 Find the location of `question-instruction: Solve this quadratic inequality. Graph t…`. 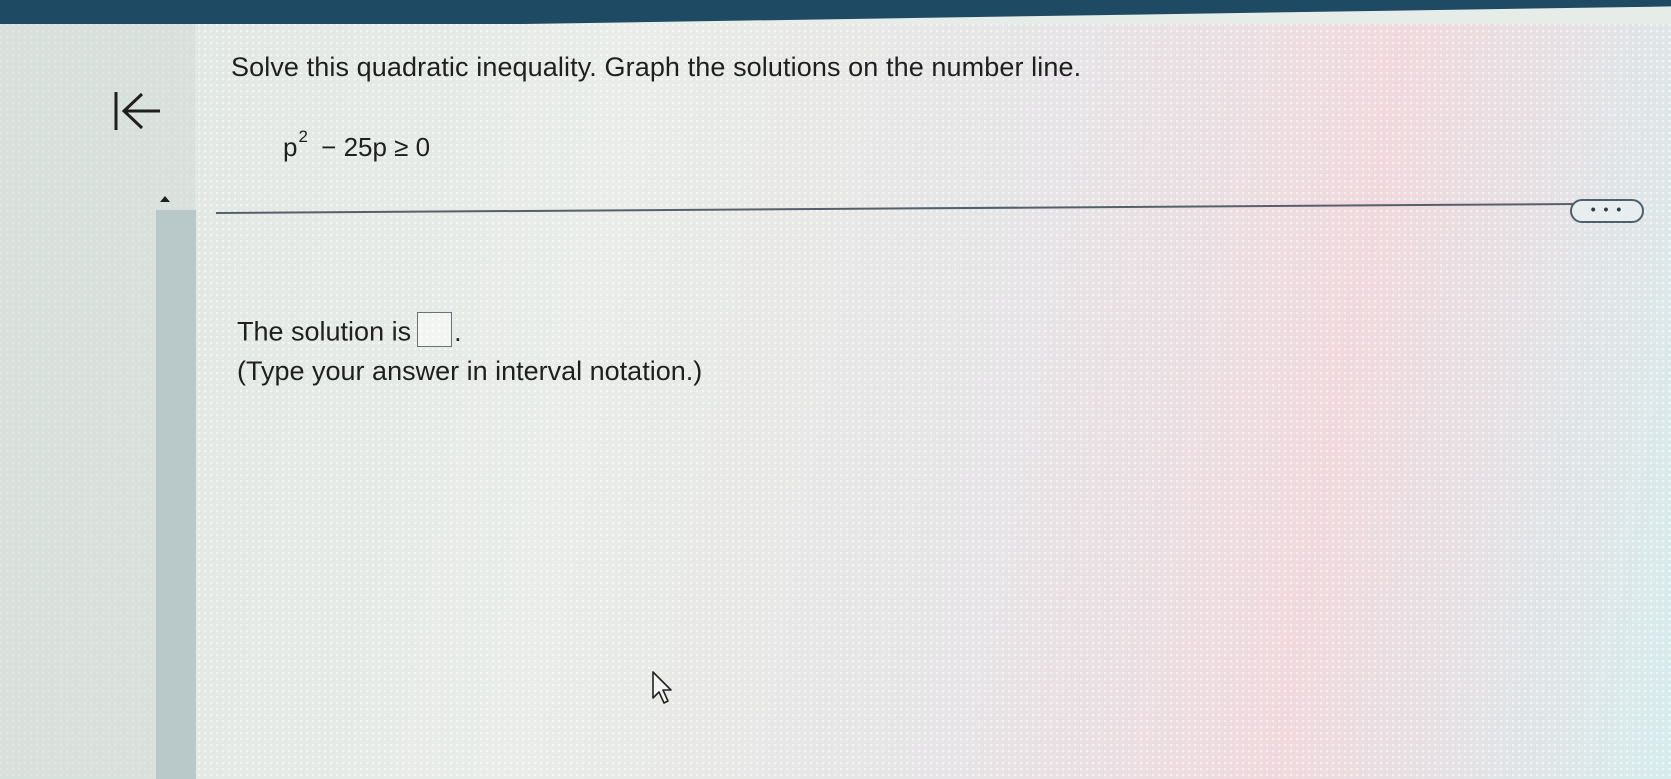

question-instruction: Solve this quadratic inequality. Graph t… is located at coordinates (656, 67).